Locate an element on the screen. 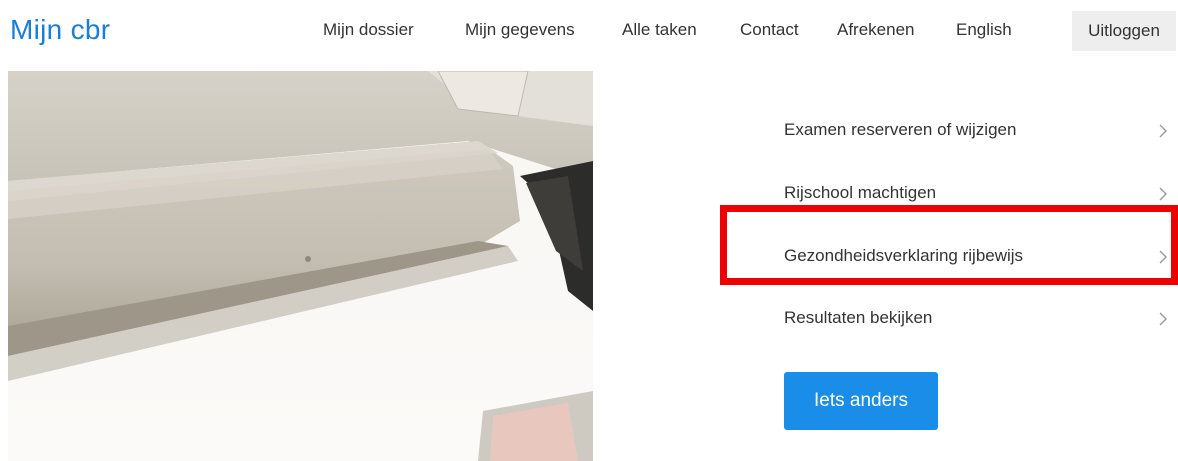 The height and width of the screenshot is (461, 1178). nav-item-mijn-dossier: Mijn dossier is located at coordinates (368, 30).